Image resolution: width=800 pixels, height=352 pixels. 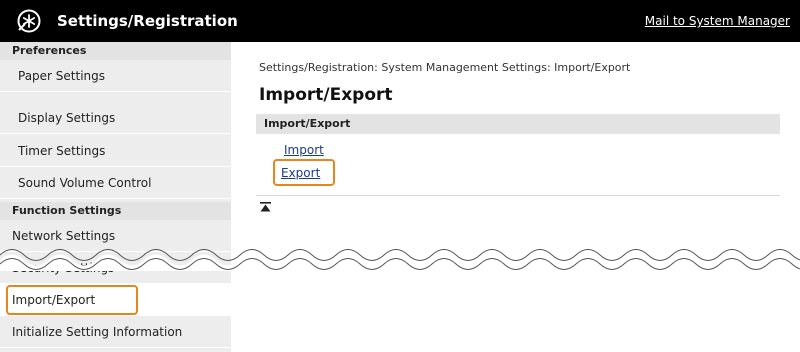 What do you see at coordinates (115, 151) in the screenshot?
I see `sidebar-item-timer-settings: Timer Settings` at bounding box center [115, 151].